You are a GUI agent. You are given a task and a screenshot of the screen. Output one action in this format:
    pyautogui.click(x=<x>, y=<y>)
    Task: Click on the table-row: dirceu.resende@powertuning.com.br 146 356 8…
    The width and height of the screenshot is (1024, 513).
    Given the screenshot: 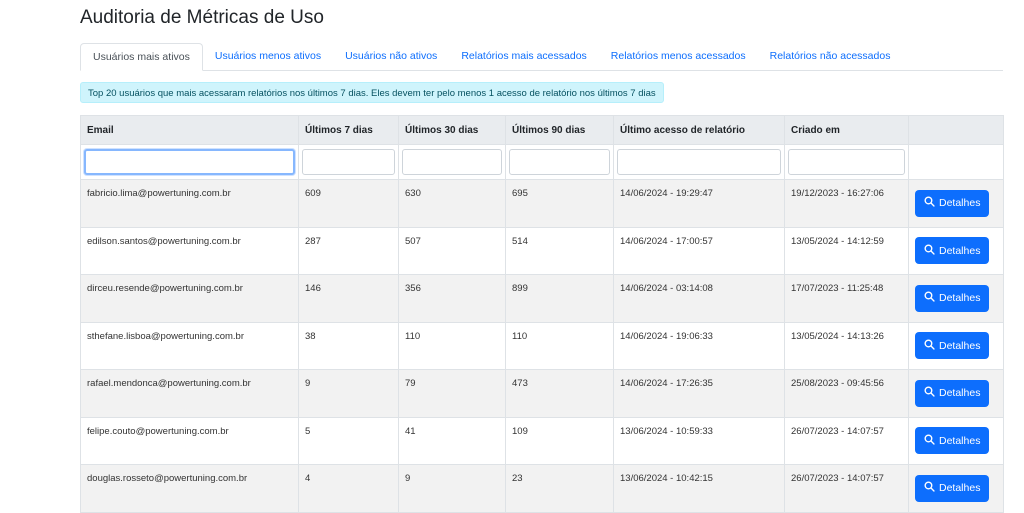 What is the action you would take?
    pyautogui.click(x=542, y=298)
    